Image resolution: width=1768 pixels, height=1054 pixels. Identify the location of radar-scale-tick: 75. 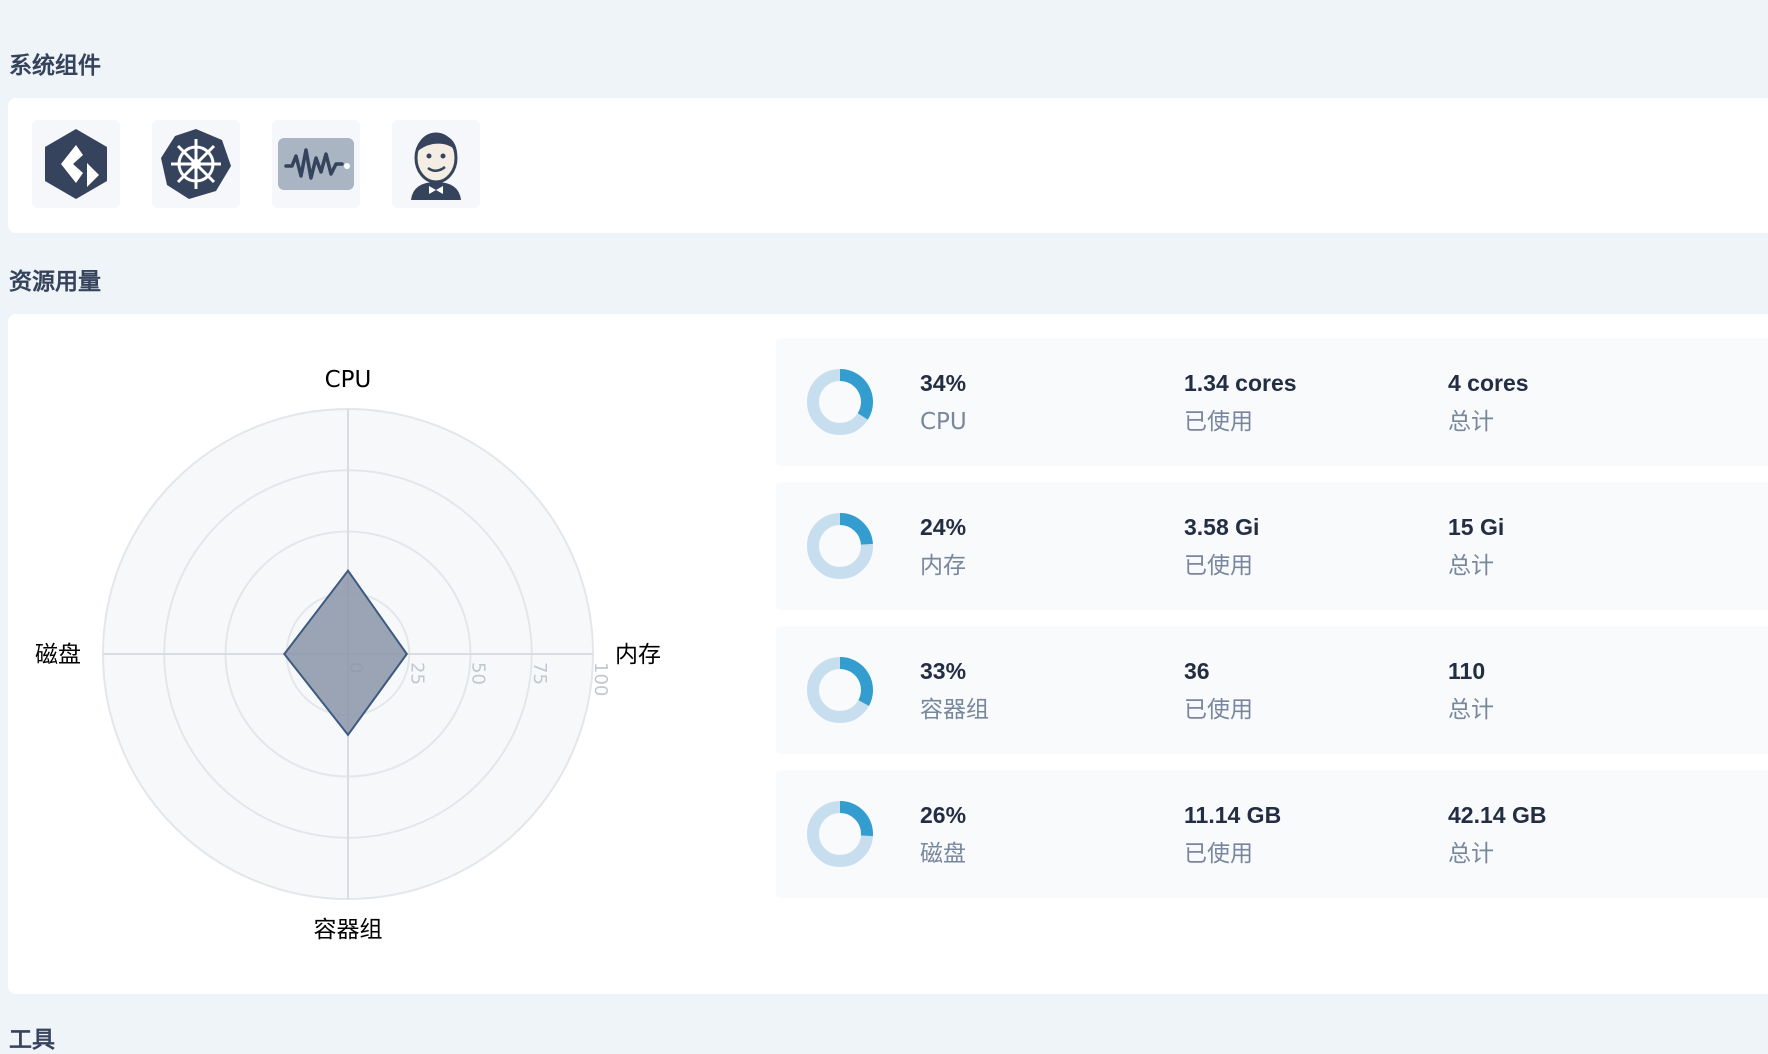
(539, 673).